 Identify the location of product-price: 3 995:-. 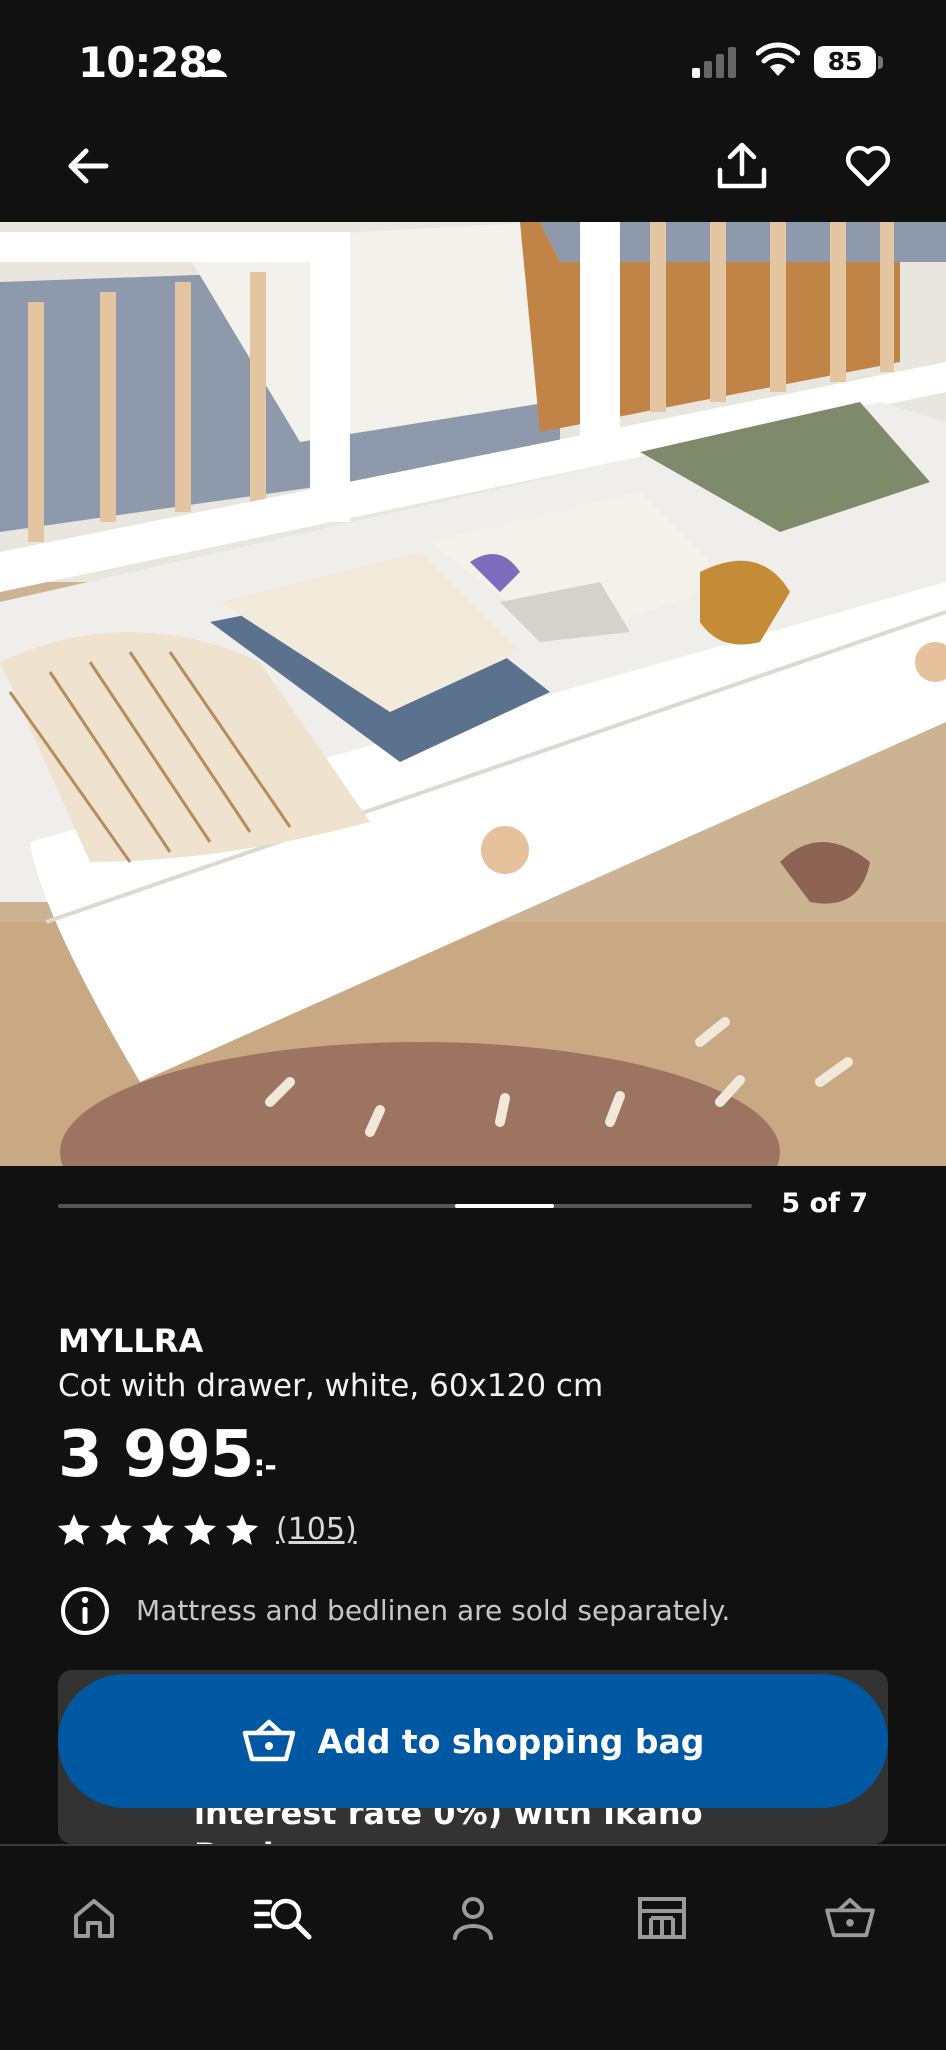
(167, 1455).